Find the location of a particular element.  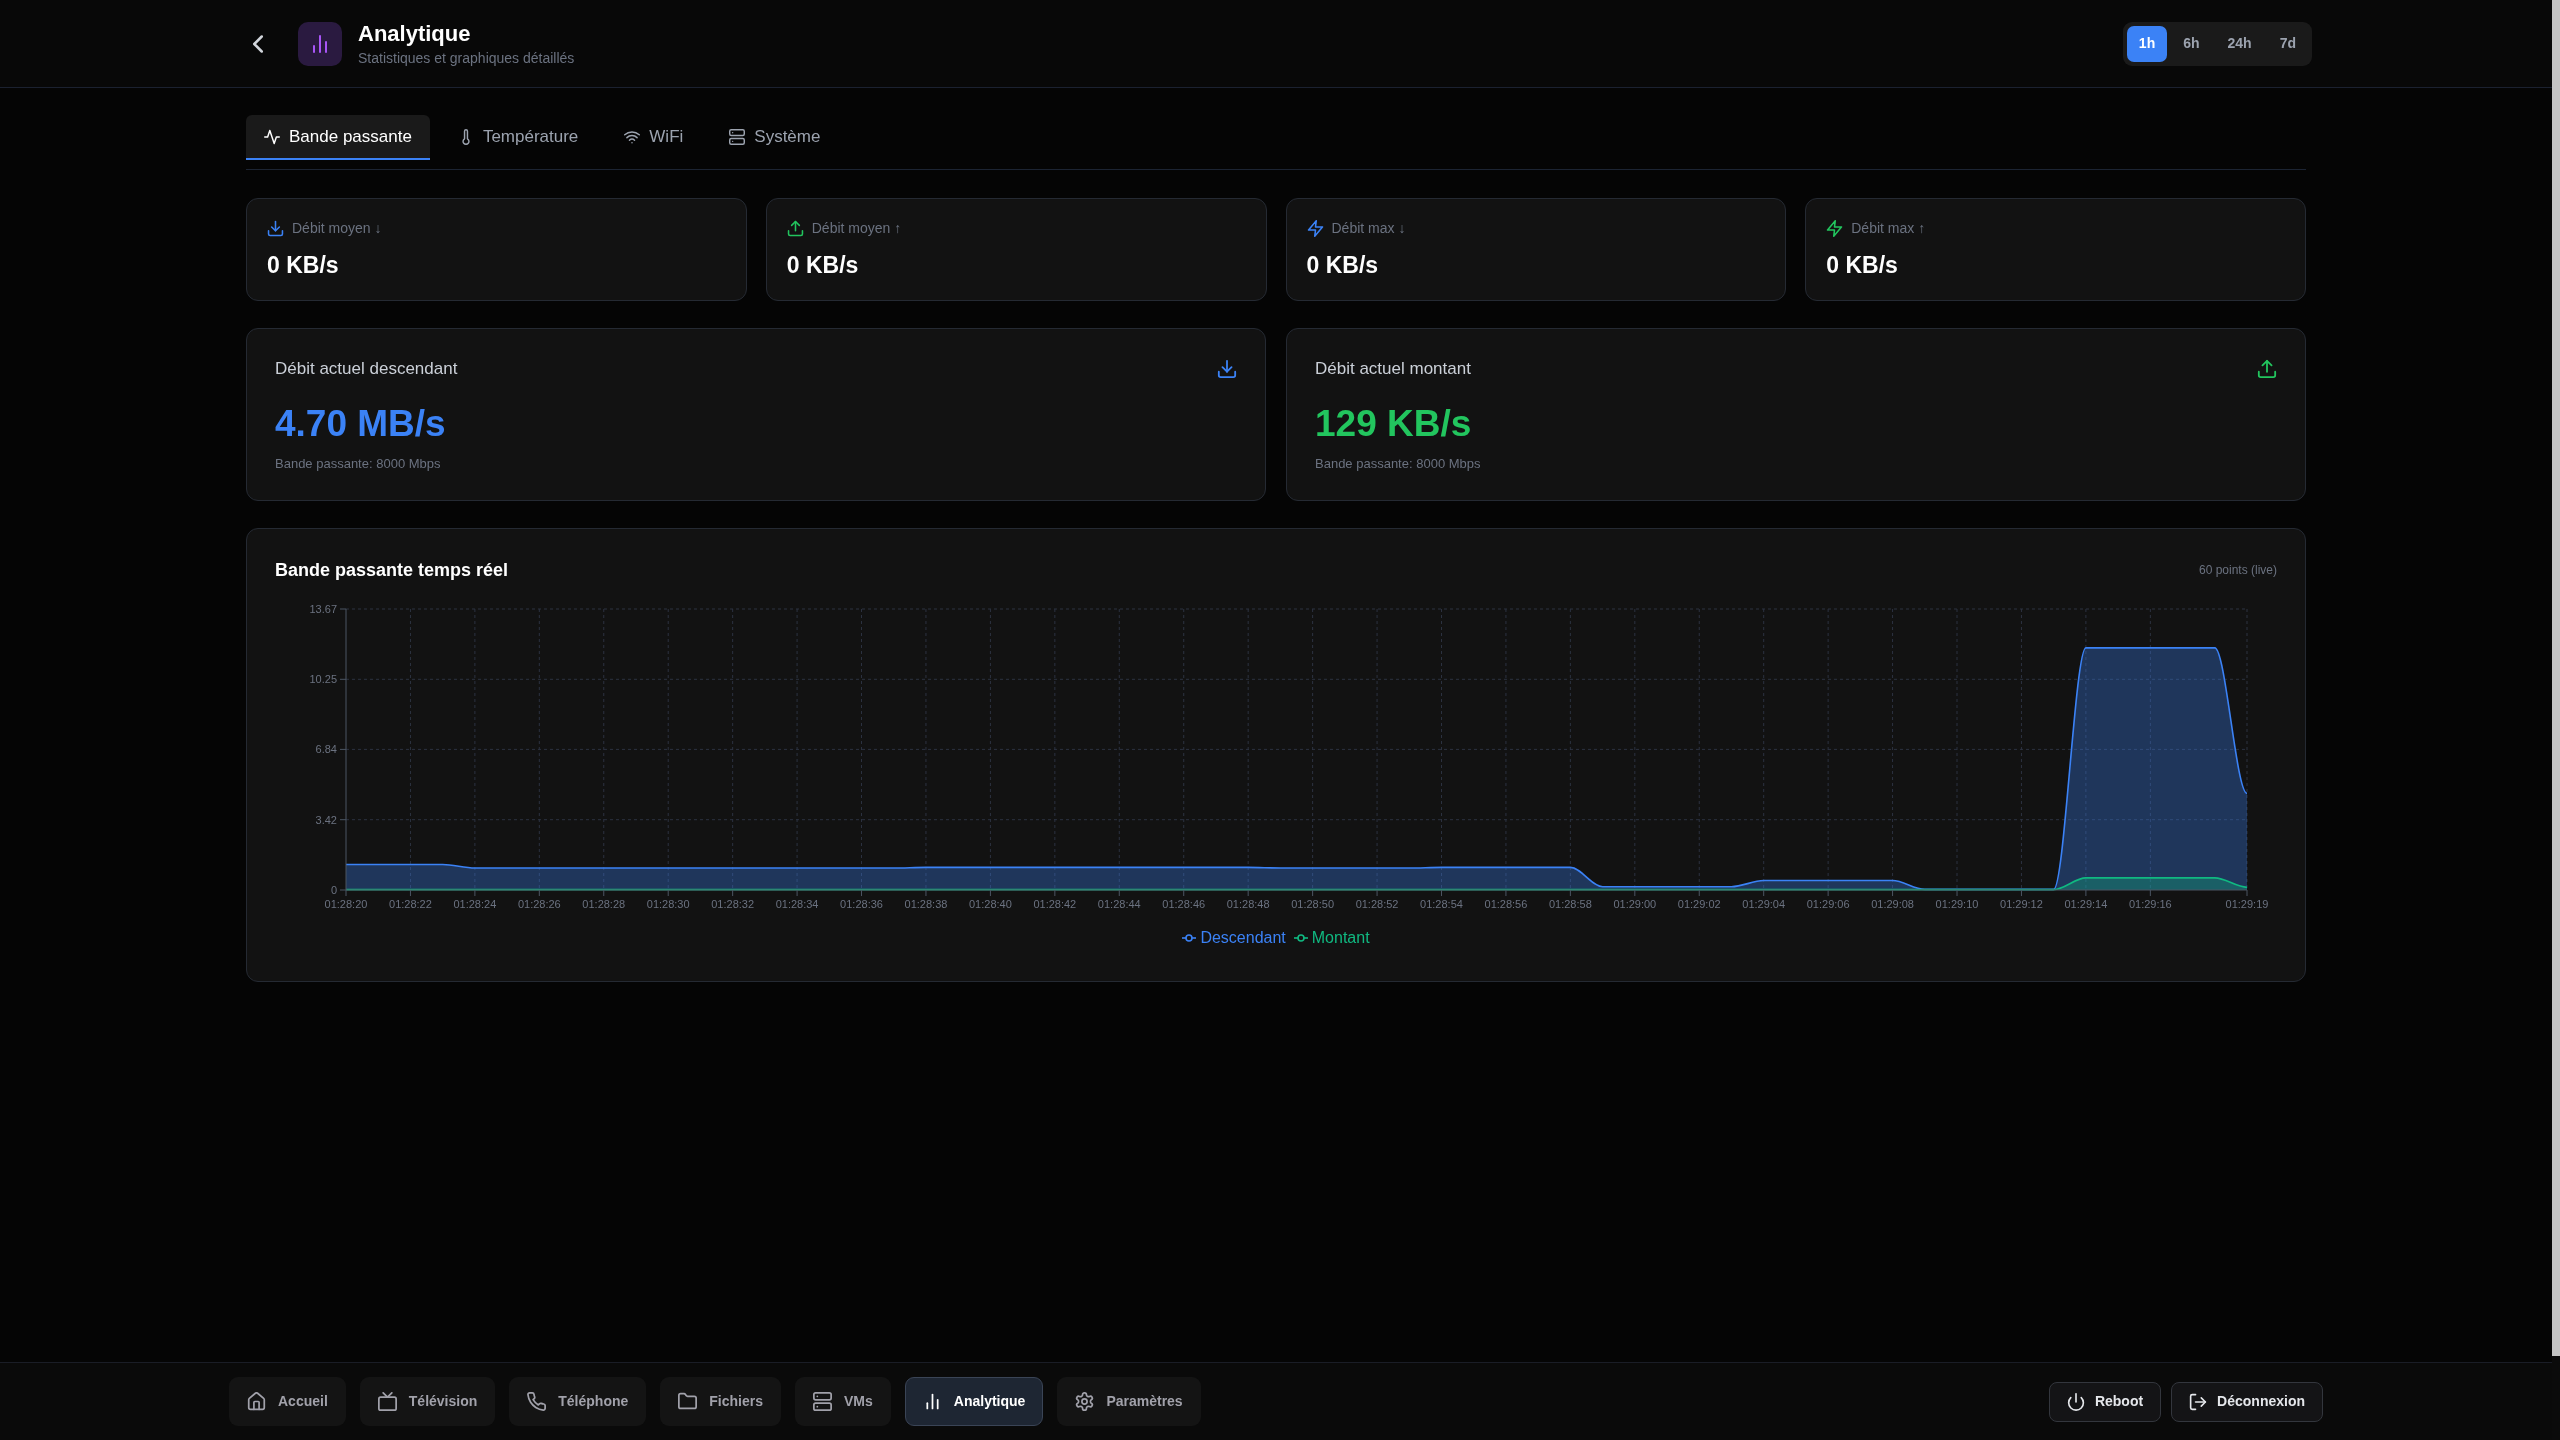

axis-label: 01:29:02 is located at coordinates (1699, 904).